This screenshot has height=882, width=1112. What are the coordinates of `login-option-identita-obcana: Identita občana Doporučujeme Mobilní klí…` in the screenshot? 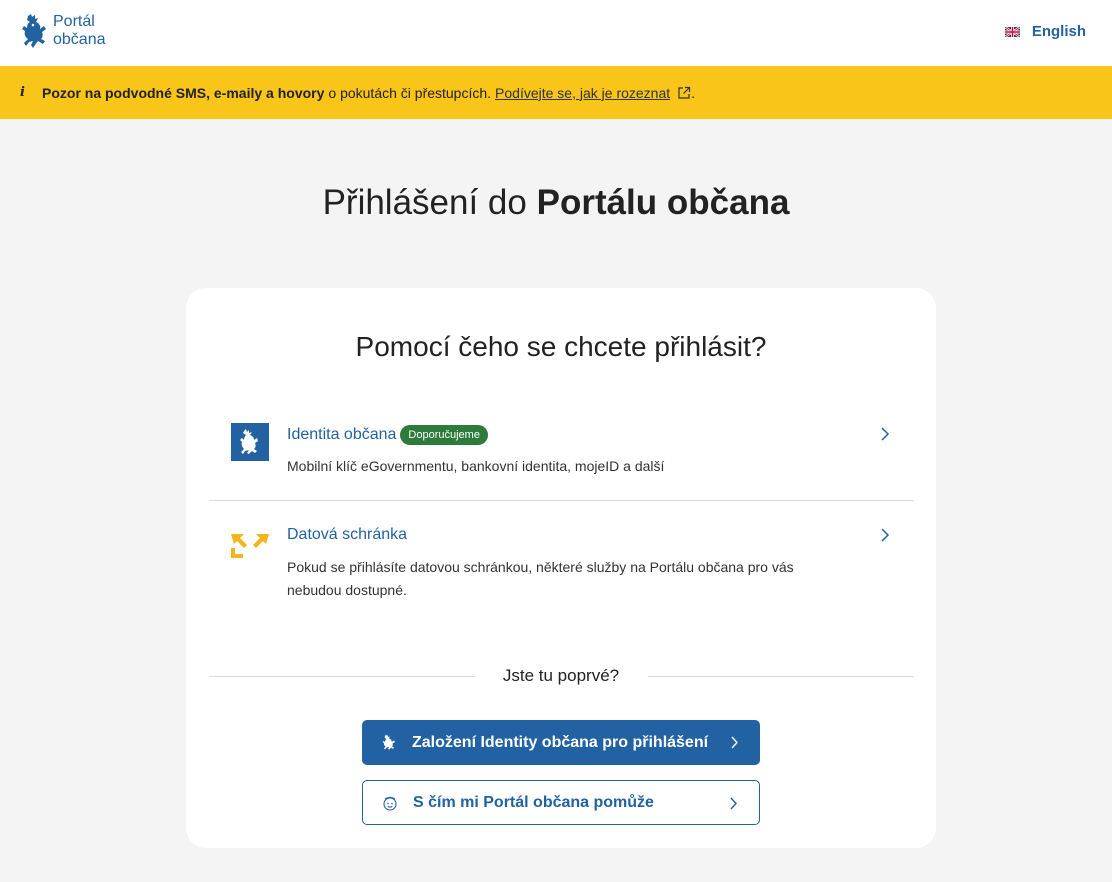 It's located at (561, 457).